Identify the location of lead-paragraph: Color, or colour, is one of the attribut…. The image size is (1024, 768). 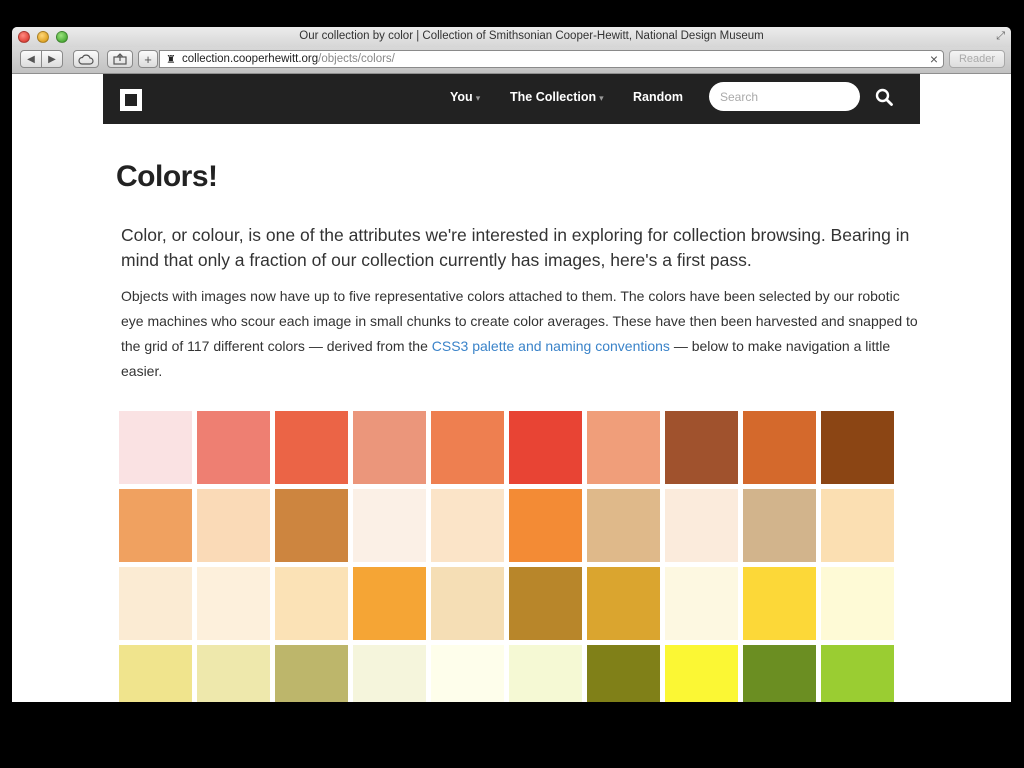
(515, 247).